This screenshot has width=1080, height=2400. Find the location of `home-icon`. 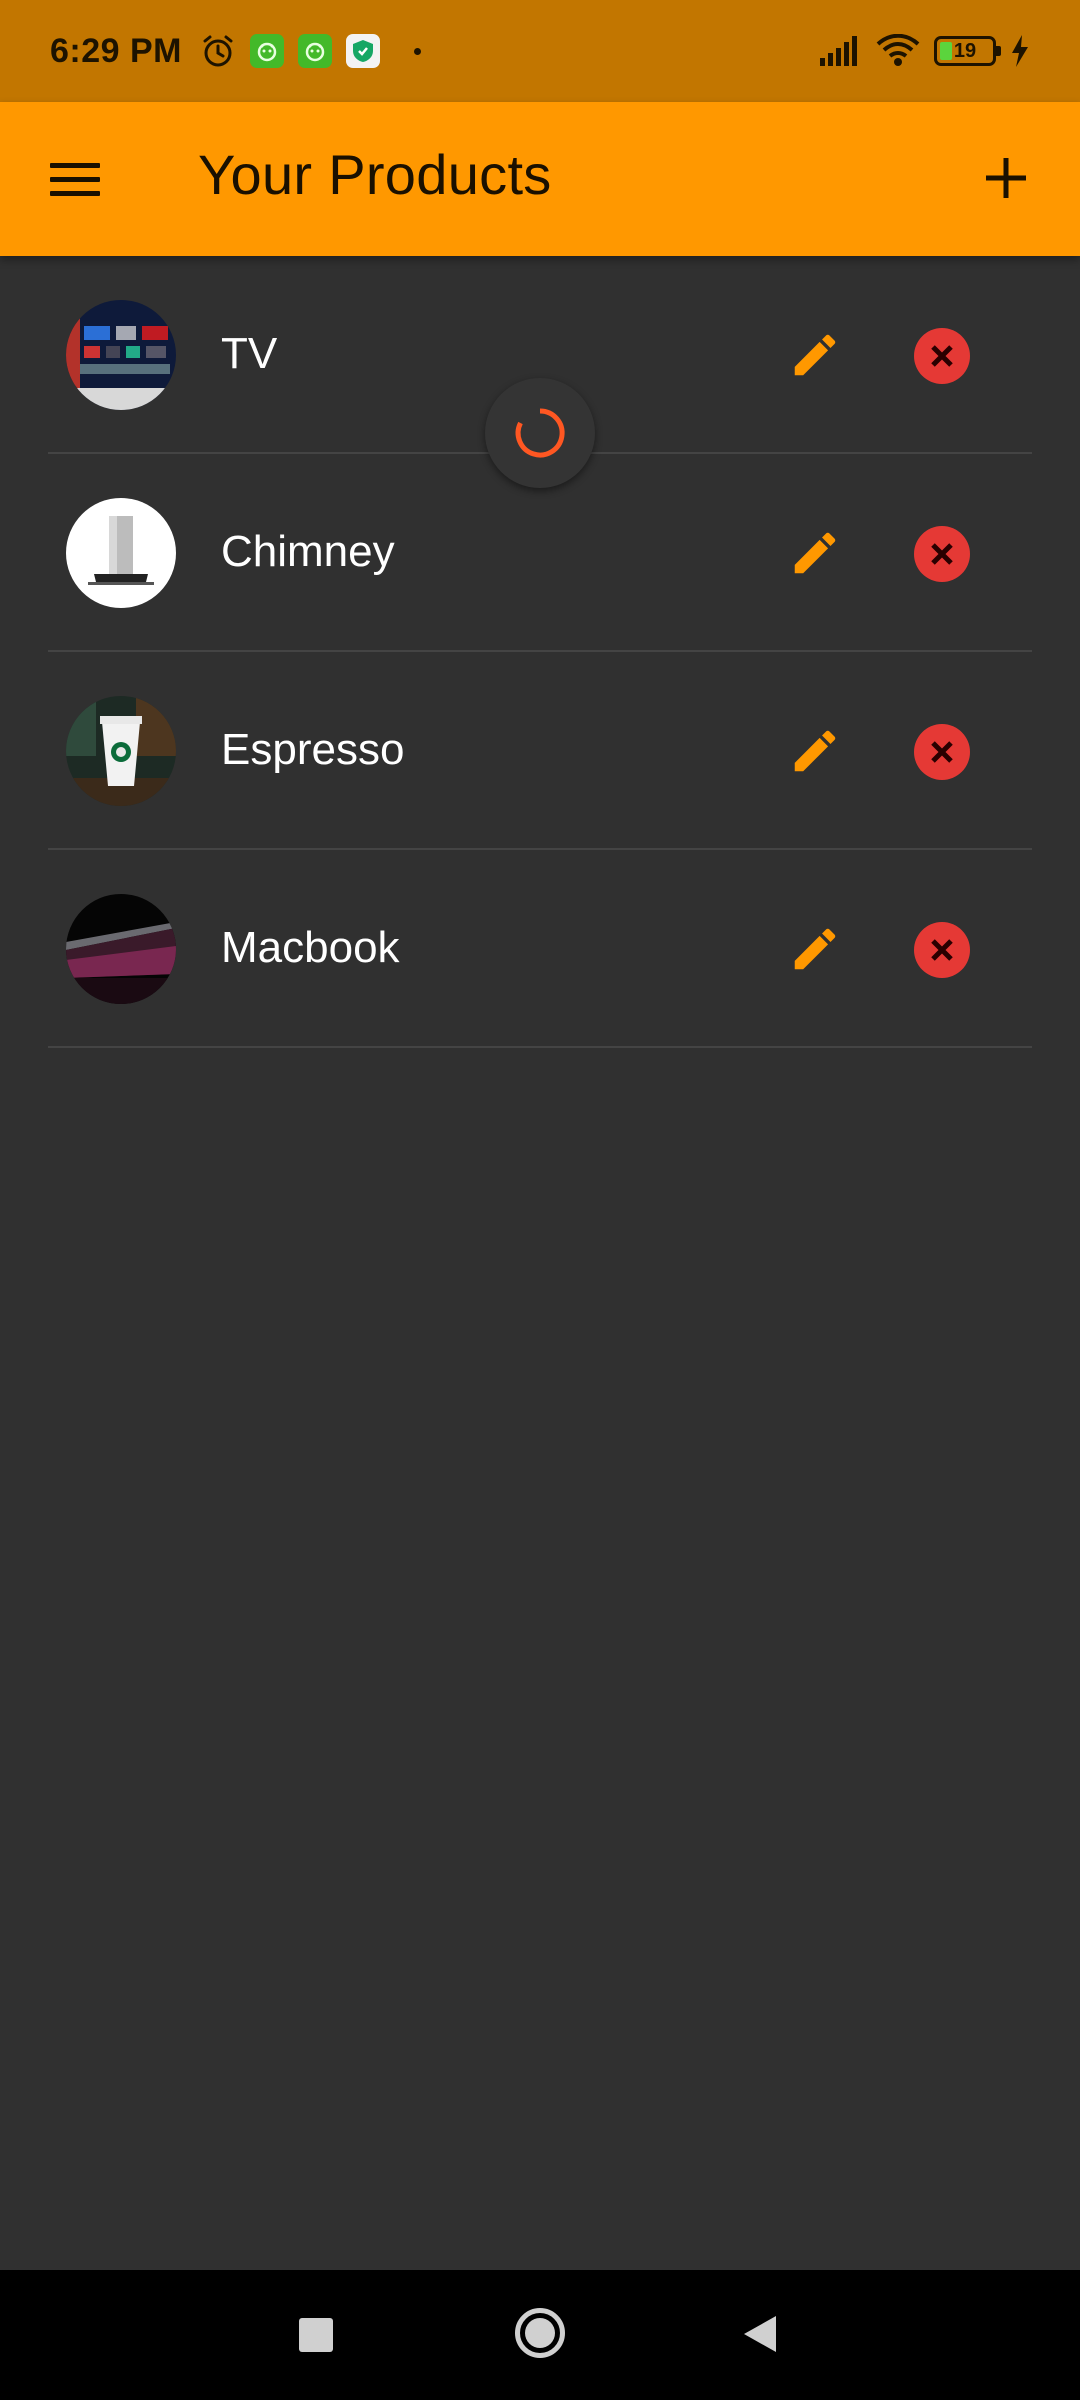

home-icon is located at coordinates (540, 2333).